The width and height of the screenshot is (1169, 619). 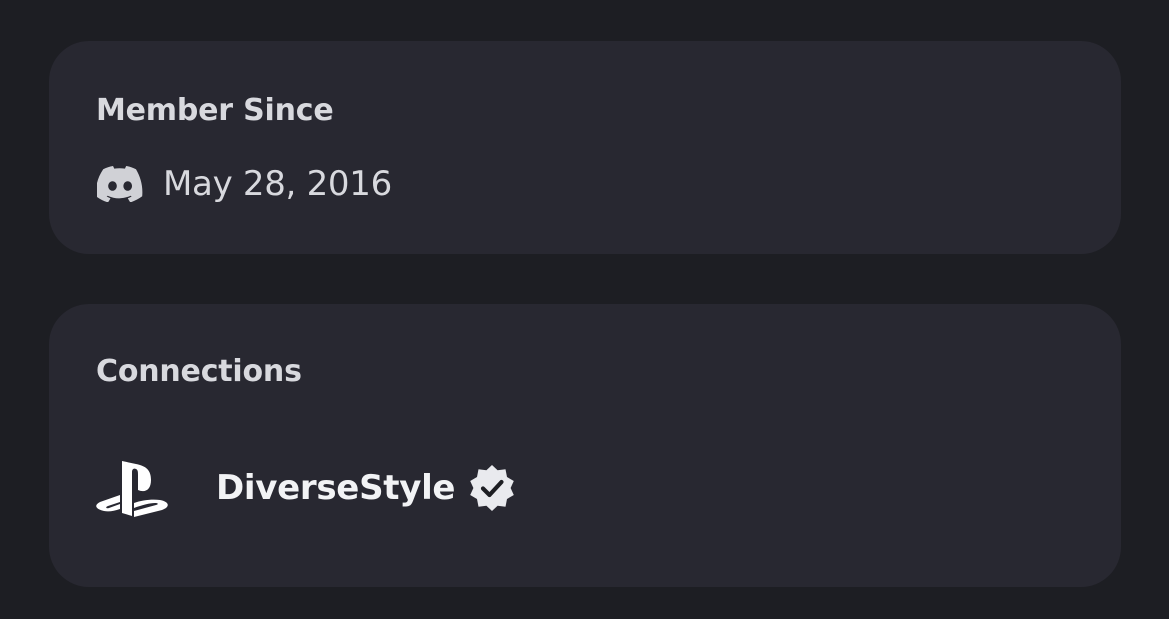 What do you see at coordinates (277, 184) in the screenshot?
I see `member-since-date: May 28, 2016` at bounding box center [277, 184].